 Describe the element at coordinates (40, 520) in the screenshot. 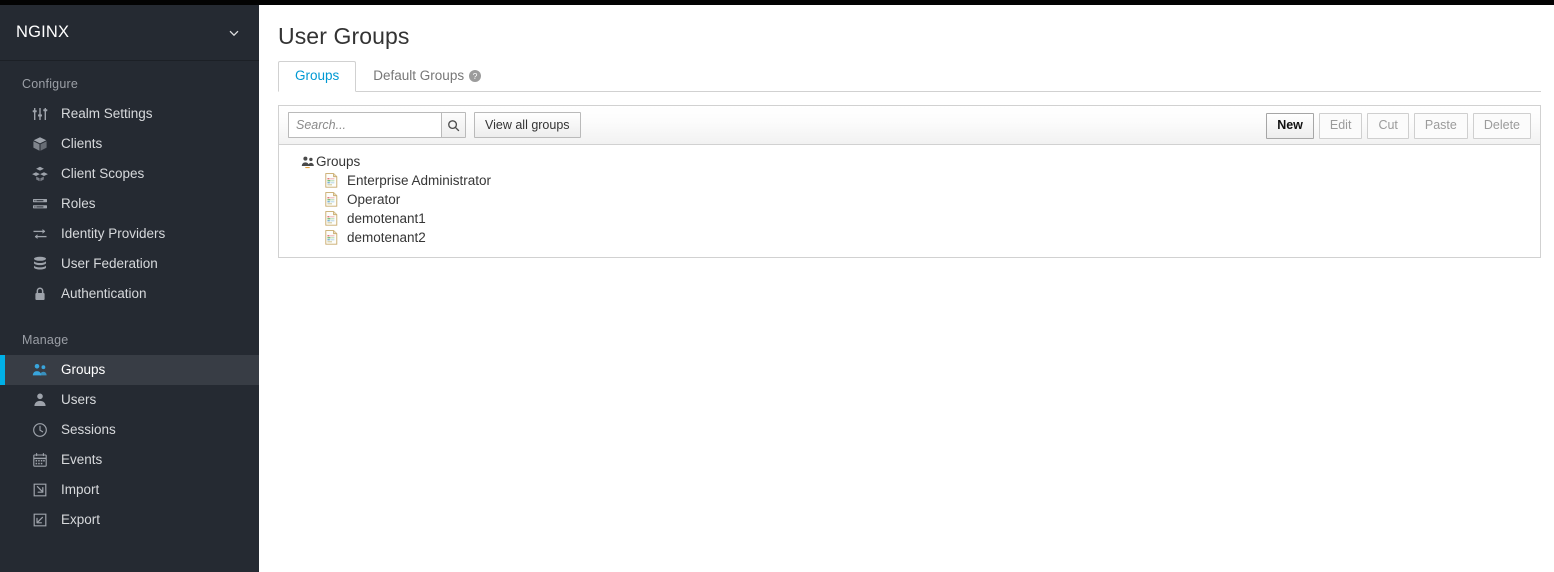

I see `export-arrow-icon` at that location.